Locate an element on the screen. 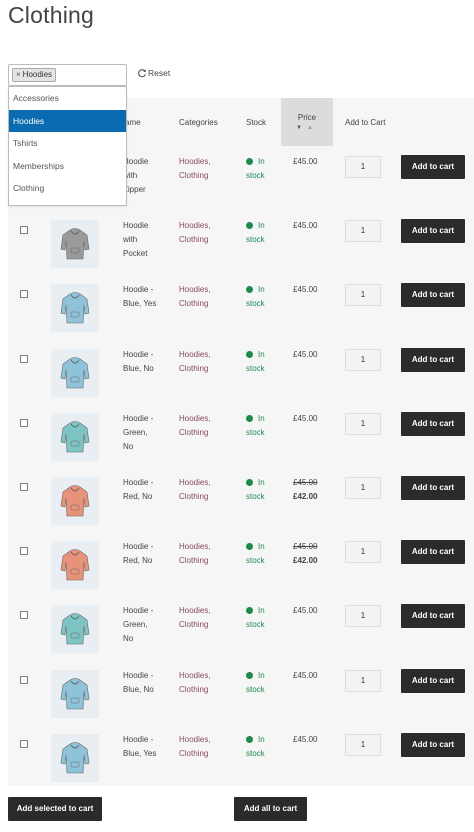  stock-status: In stock is located at coordinates (265, 233).